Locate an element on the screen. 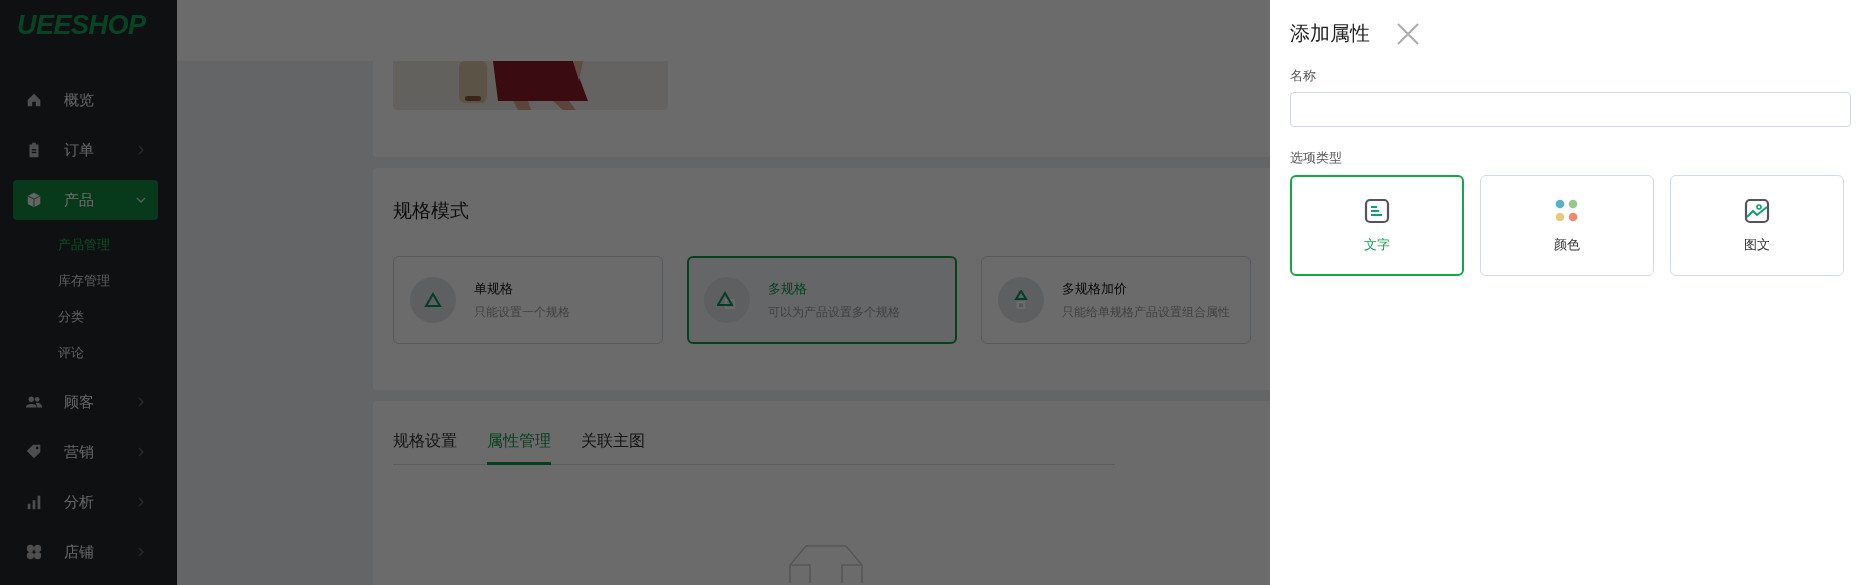 This screenshot has width=1869, height=585. triangle-square-icon is located at coordinates (727, 300).